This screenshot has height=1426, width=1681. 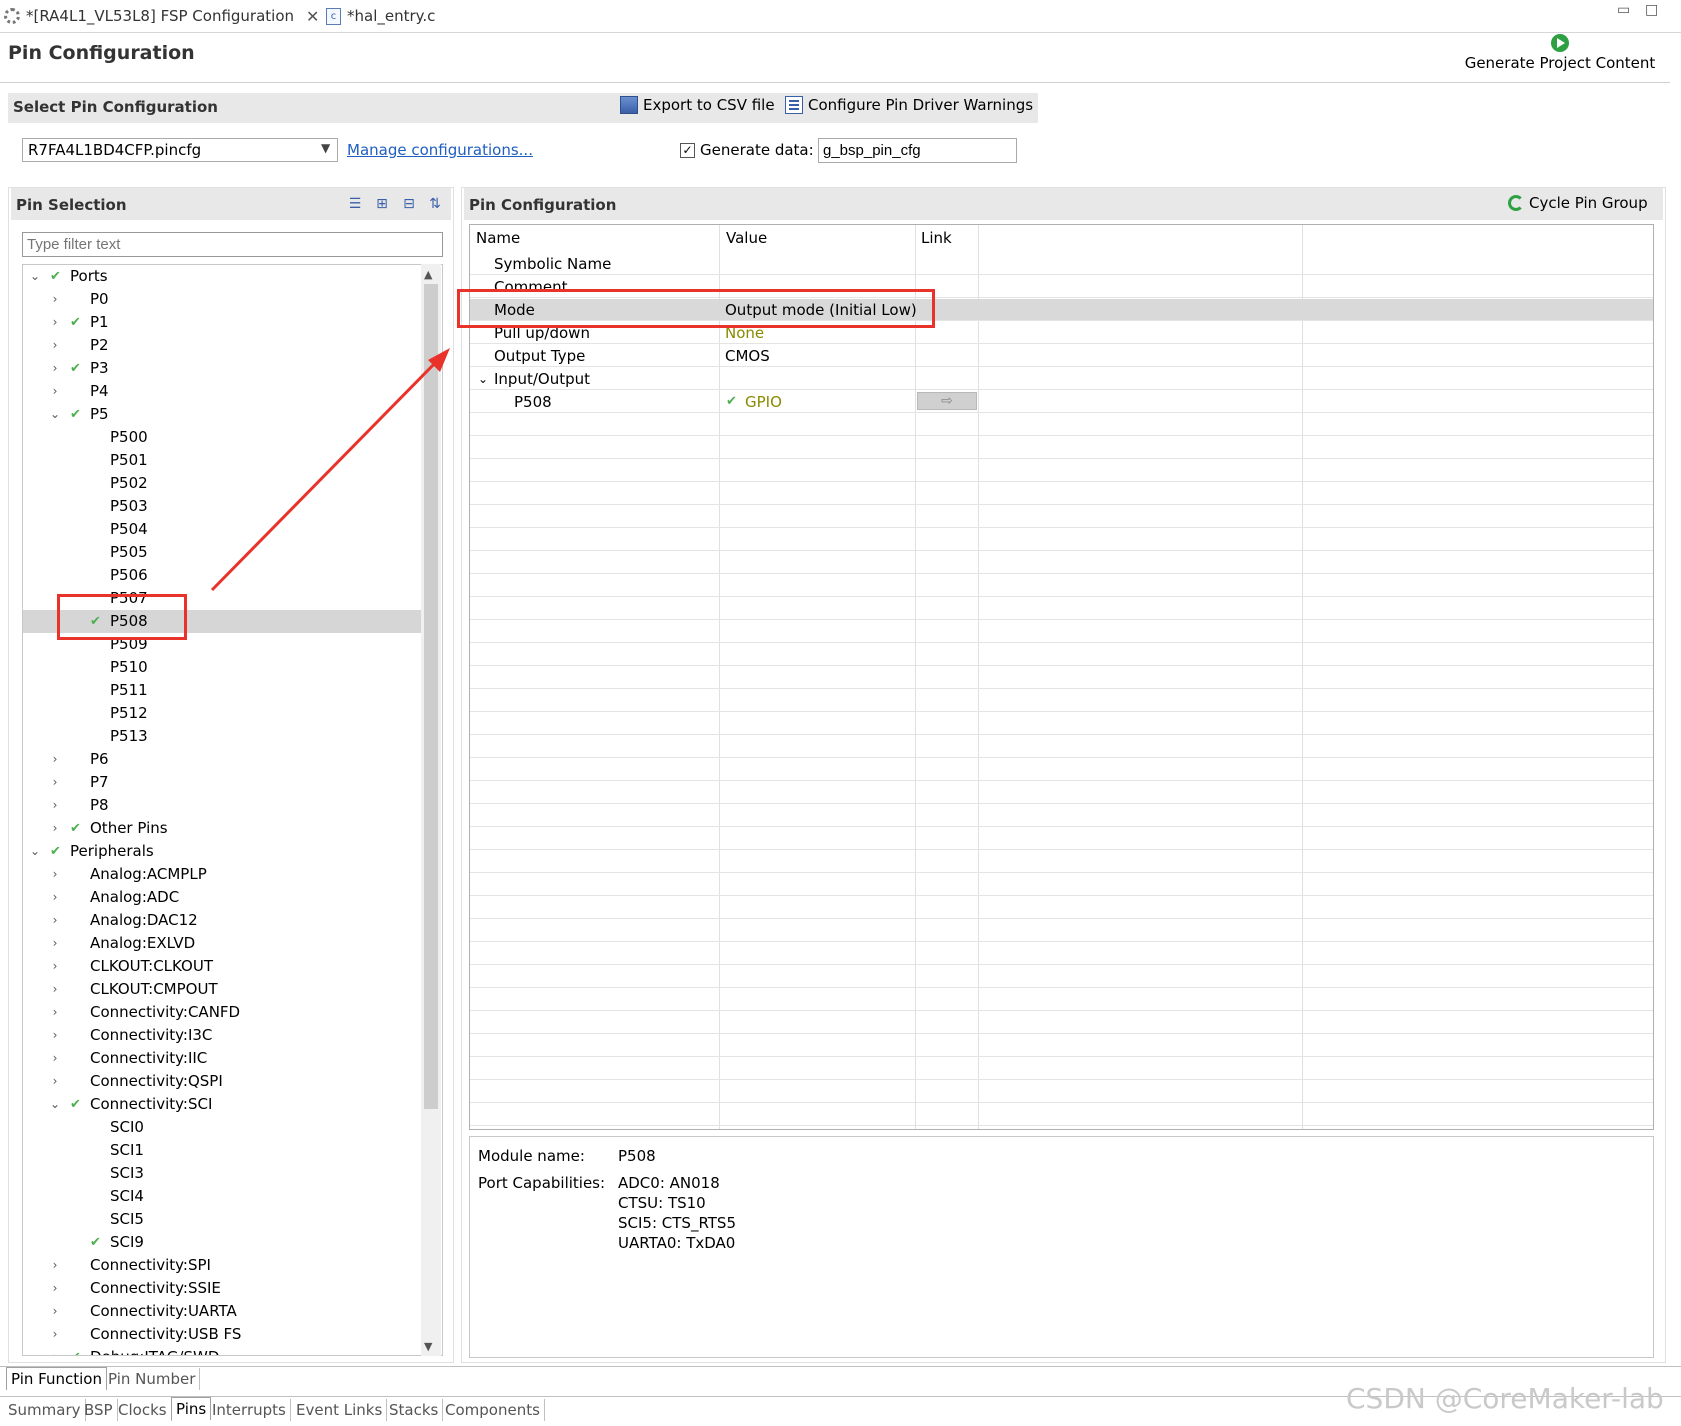 I want to click on annotation-arrow, so click(x=330, y=470).